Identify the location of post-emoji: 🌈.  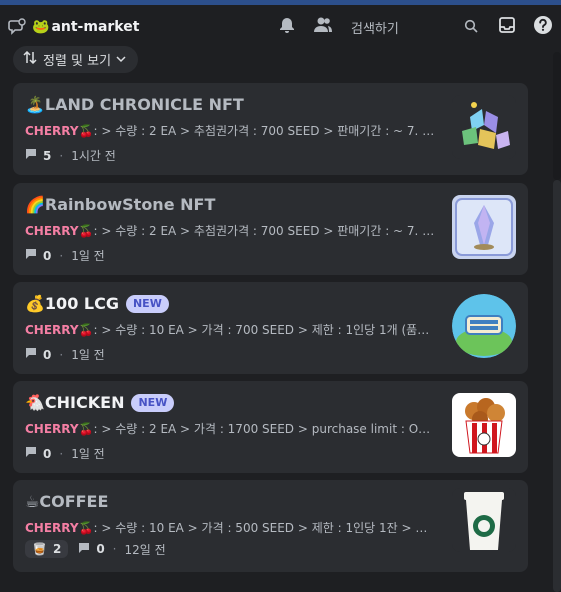
(35, 204).